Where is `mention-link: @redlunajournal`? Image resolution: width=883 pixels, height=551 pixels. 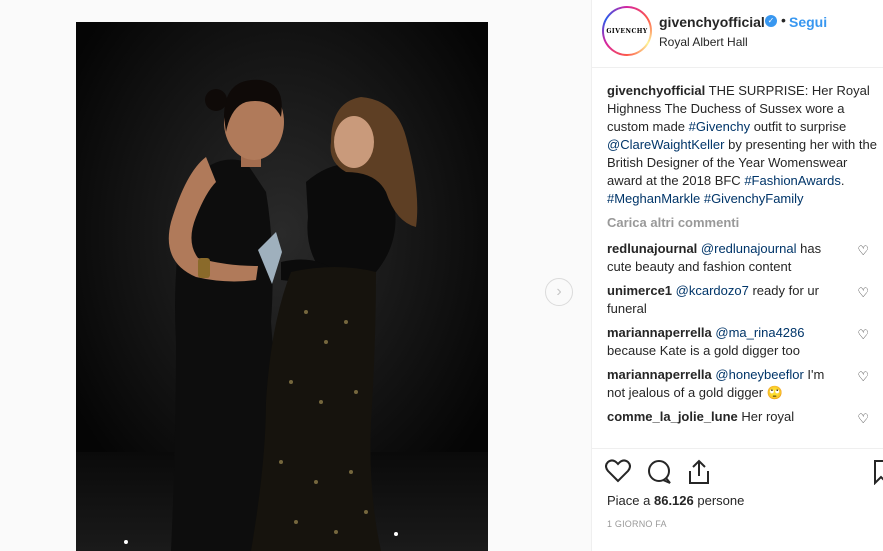 mention-link: @redlunajournal is located at coordinates (749, 248).